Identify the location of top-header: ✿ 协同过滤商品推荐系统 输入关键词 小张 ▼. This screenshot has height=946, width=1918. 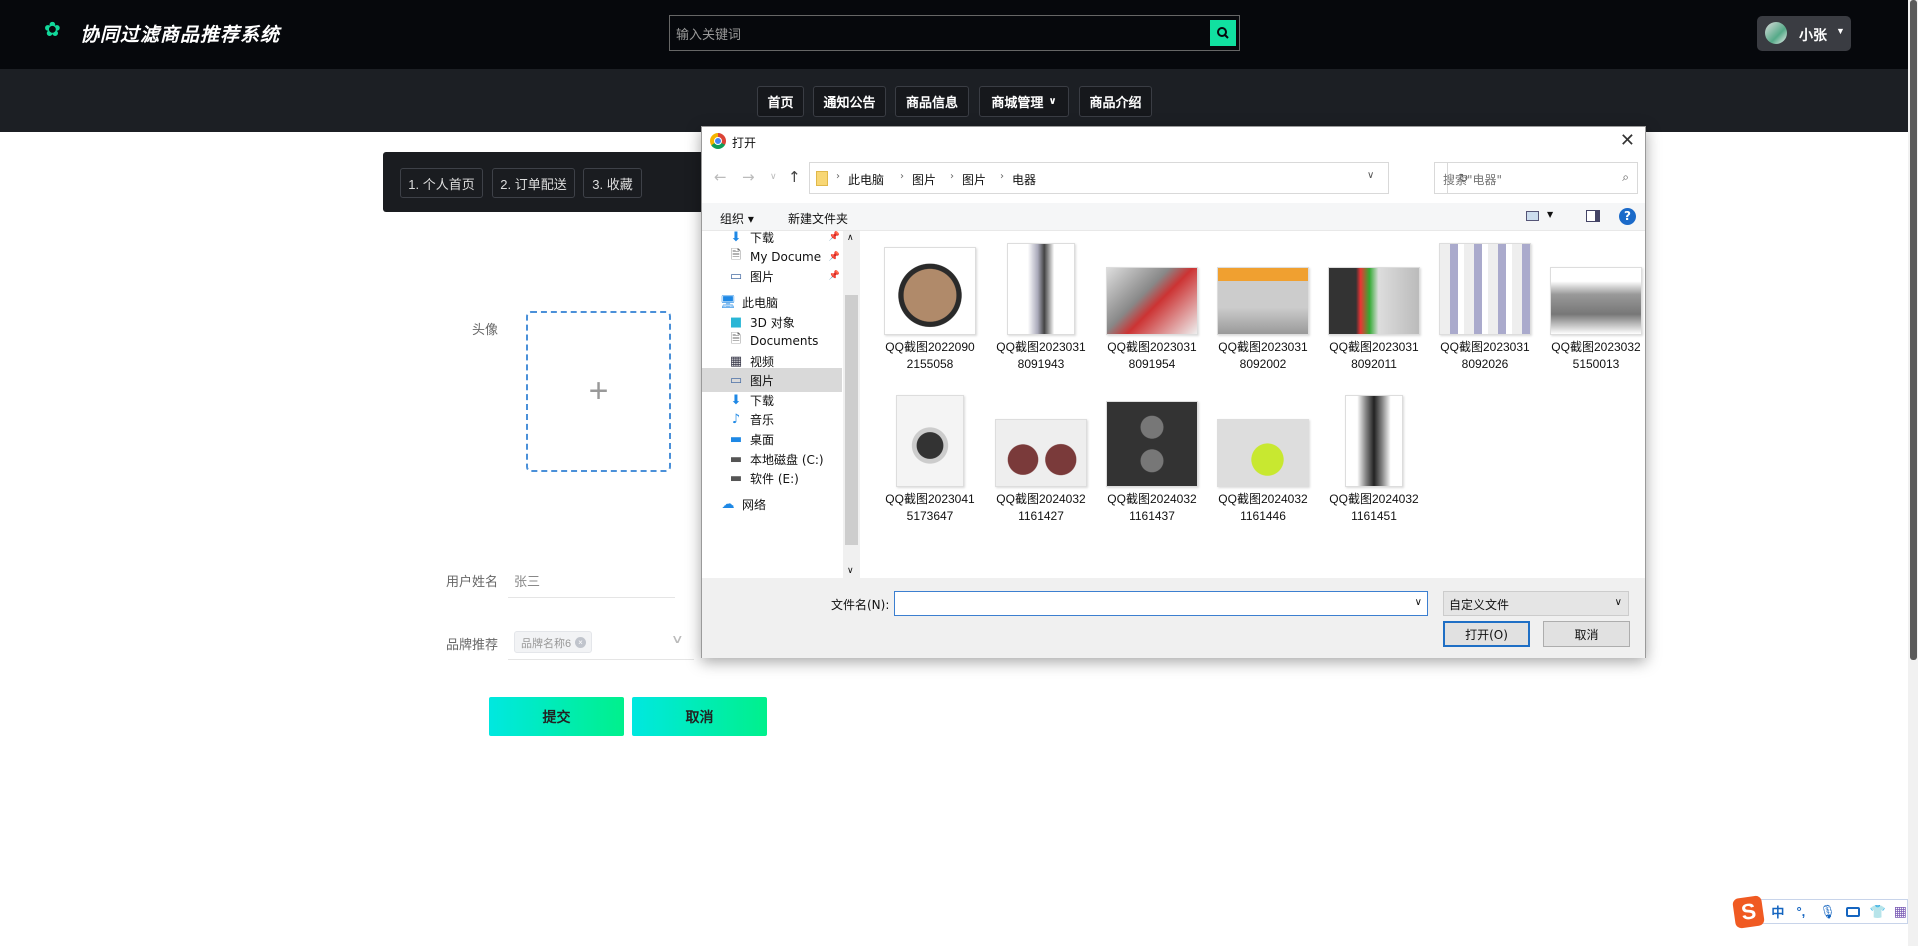
(954, 34).